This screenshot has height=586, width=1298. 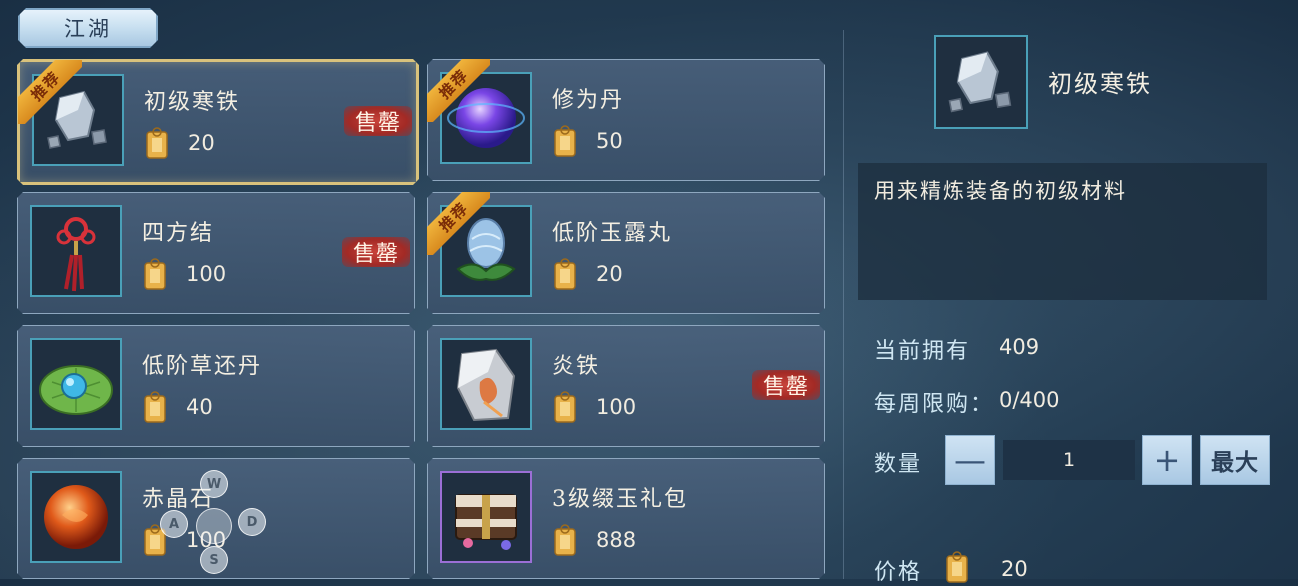 What do you see at coordinates (214, 484) in the screenshot?
I see `dpad-up-key: W` at bounding box center [214, 484].